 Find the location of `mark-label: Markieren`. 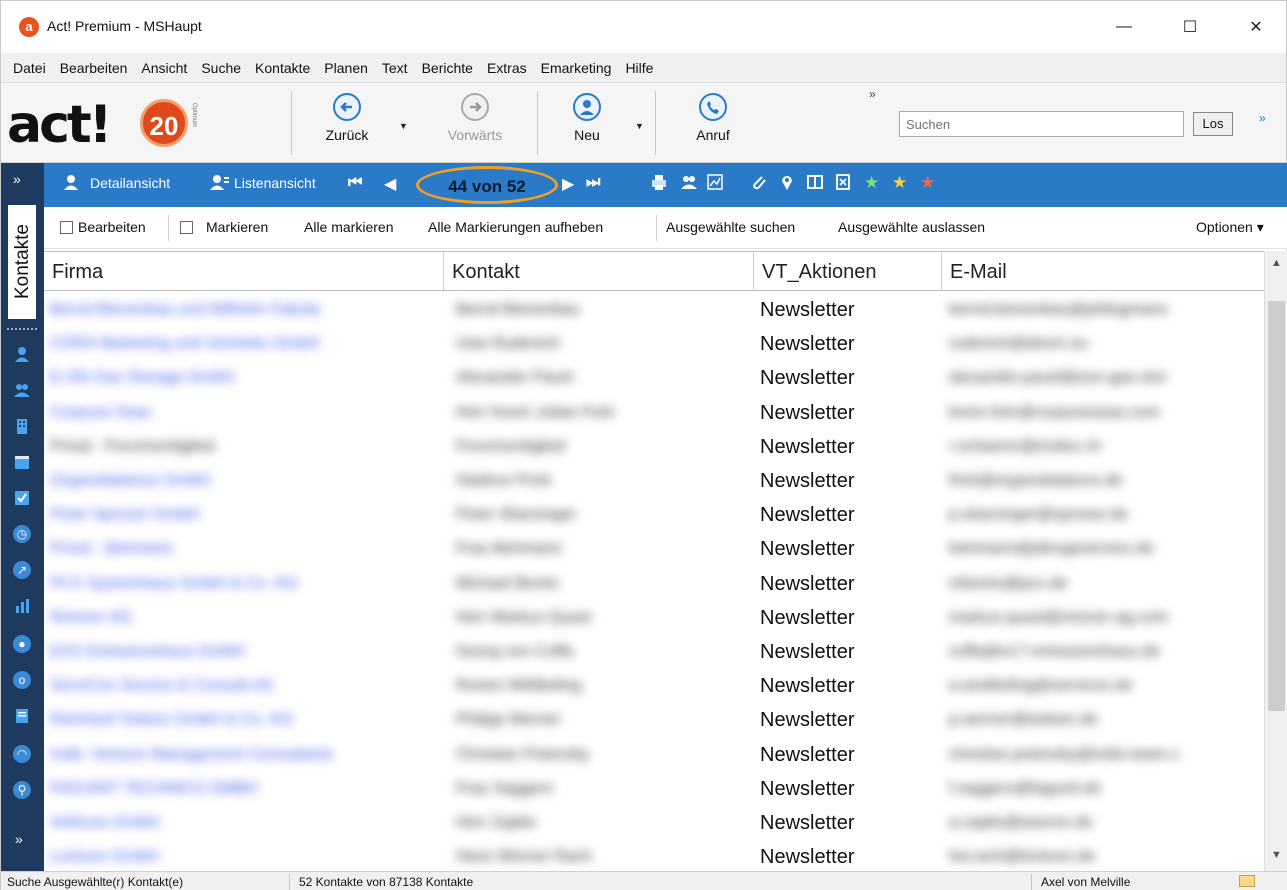

mark-label: Markieren is located at coordinates (237, 227).